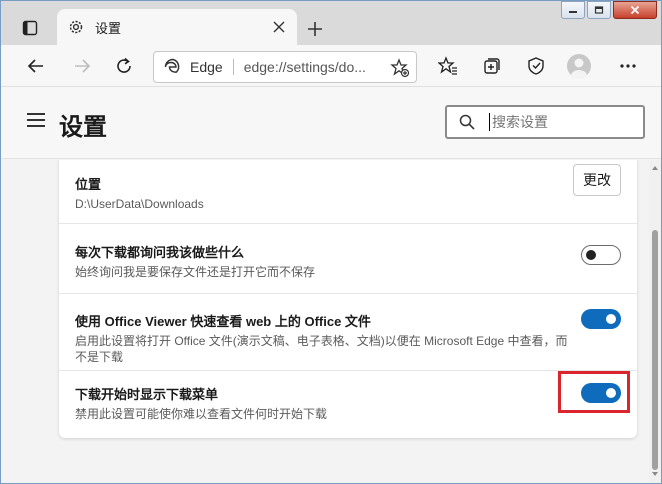 The width and height of the screenshot is (662, 484). I want to click on search-input, so click(562, 122).